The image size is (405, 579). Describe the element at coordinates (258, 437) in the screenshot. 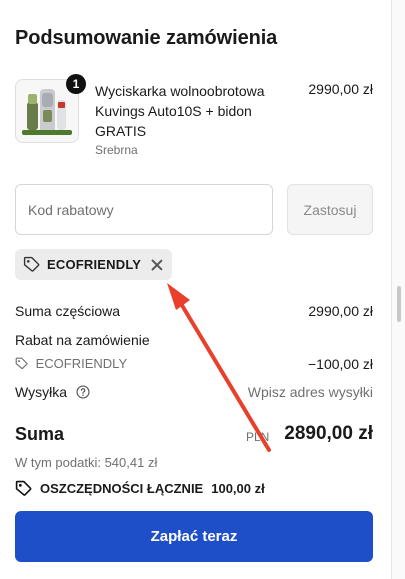

I see `total-currency: PLN` at that location.